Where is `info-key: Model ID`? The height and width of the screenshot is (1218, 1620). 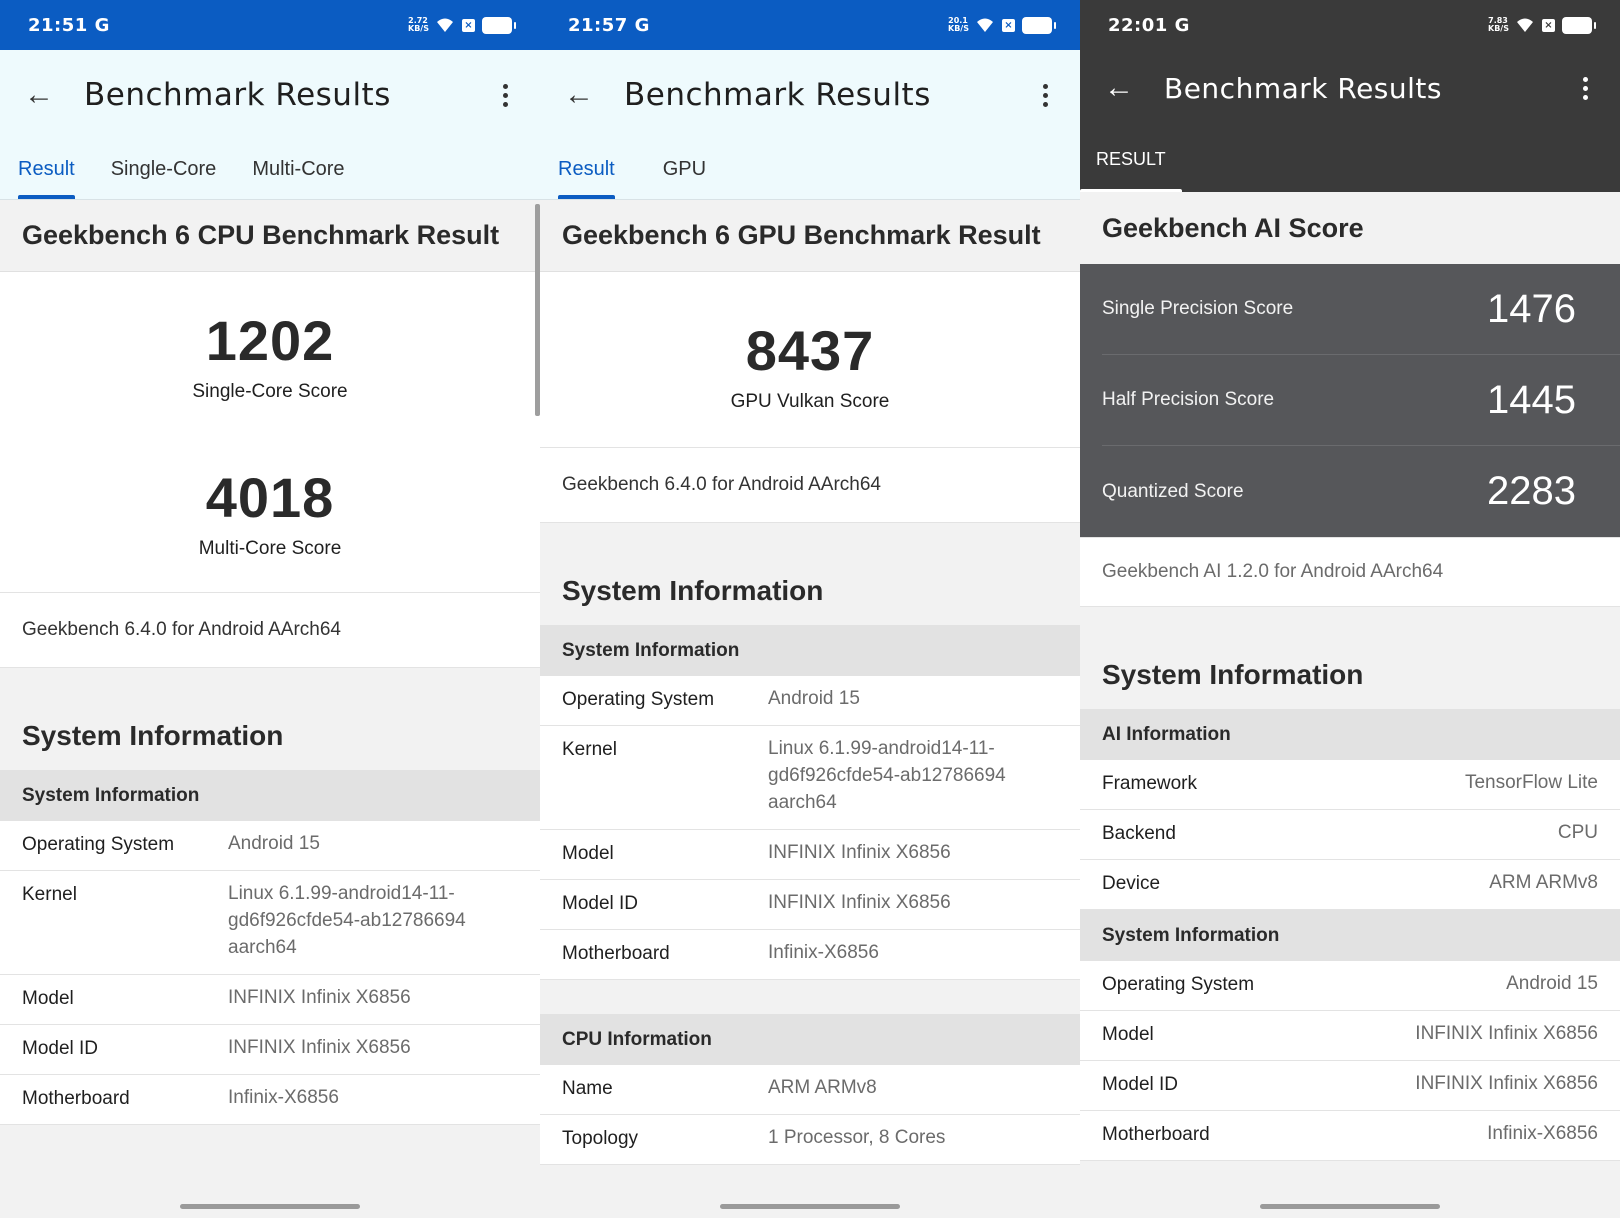
info-key: Model ID is located at coordinates (1140, 1084).